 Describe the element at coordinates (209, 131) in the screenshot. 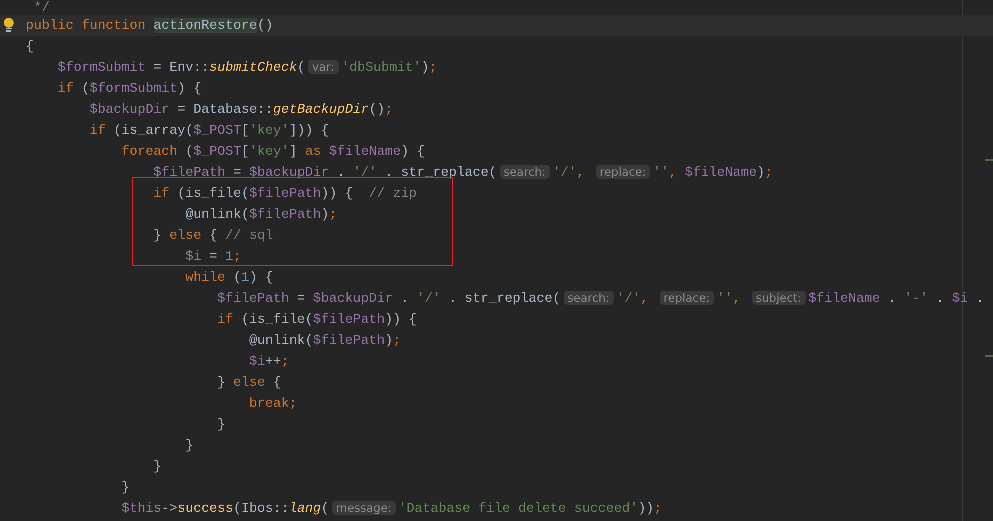

I see `code-line: if (is_array($_POST['key'])) {` at that location.